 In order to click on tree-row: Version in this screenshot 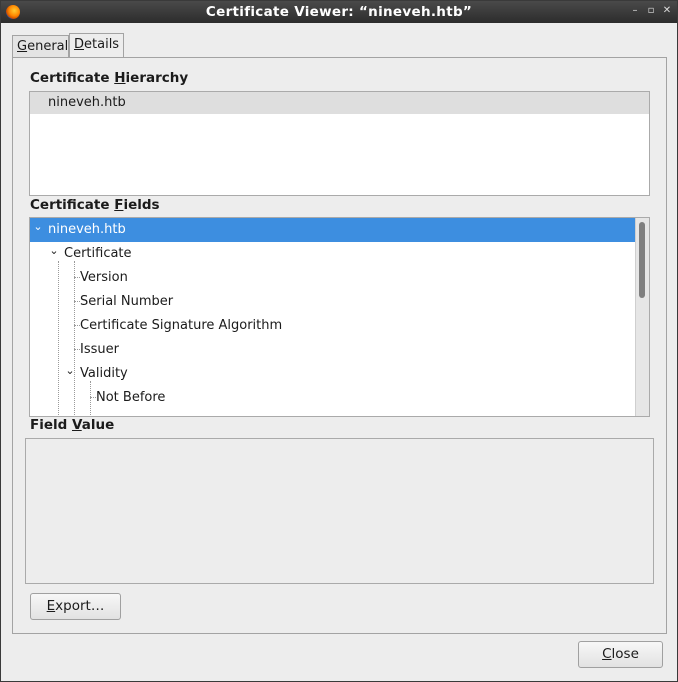, I will do `click(333, 278)`.